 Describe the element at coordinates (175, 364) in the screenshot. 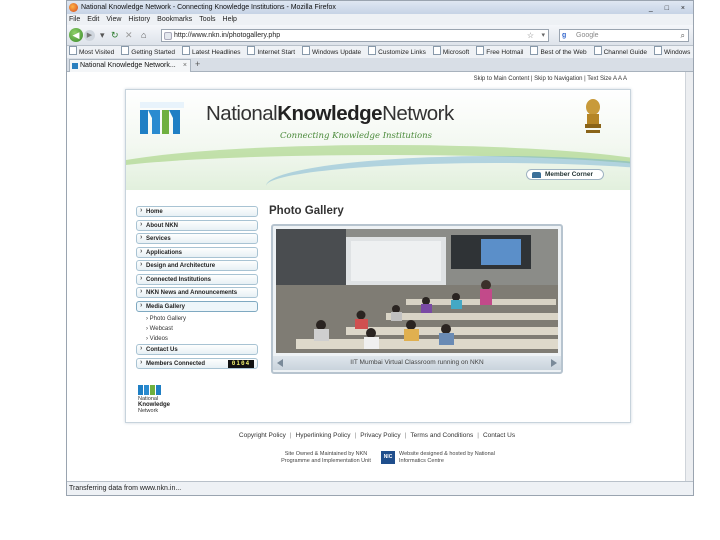

I see `nav-item-label: Members Connected` at that location.